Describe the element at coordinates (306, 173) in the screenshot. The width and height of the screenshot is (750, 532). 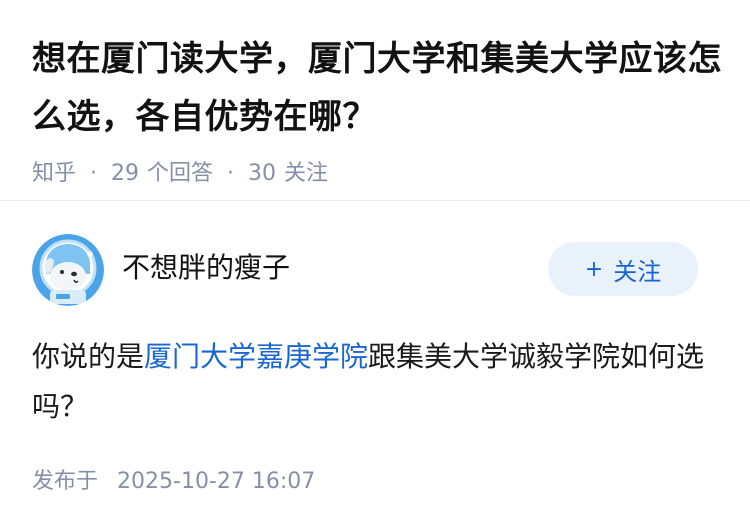
I see `followers-label: 关注` at that location.